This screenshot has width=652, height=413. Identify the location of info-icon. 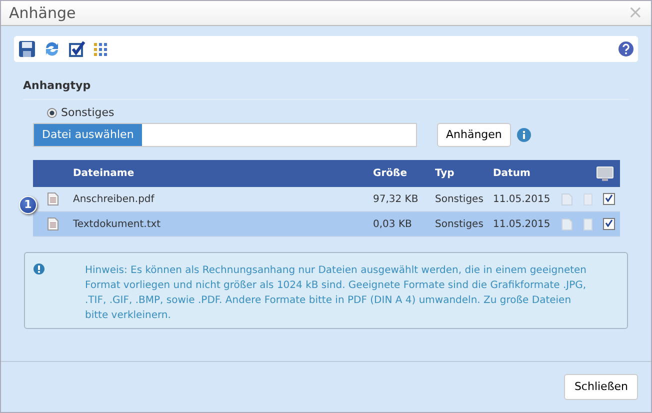
(523, 135).